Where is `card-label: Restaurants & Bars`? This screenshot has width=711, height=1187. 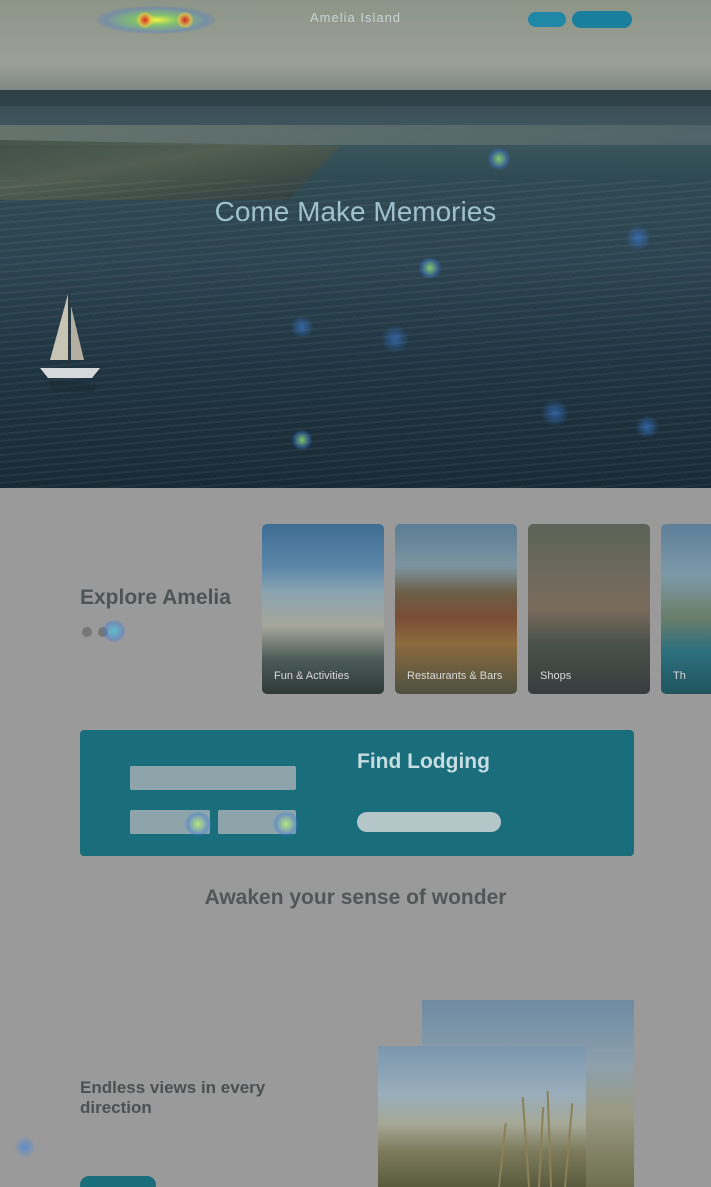 card-label: Restaurants & Bars is located at coordinates (455, 676).